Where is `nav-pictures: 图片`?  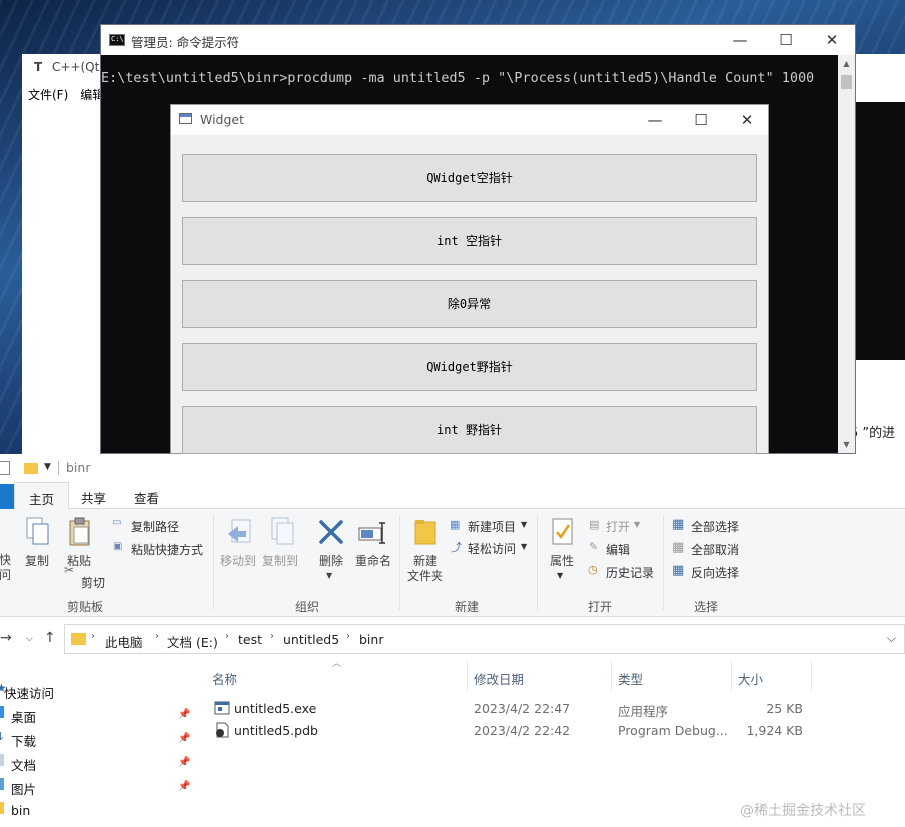
nav-pictures: 图片 is located at coordinates (23, 788).